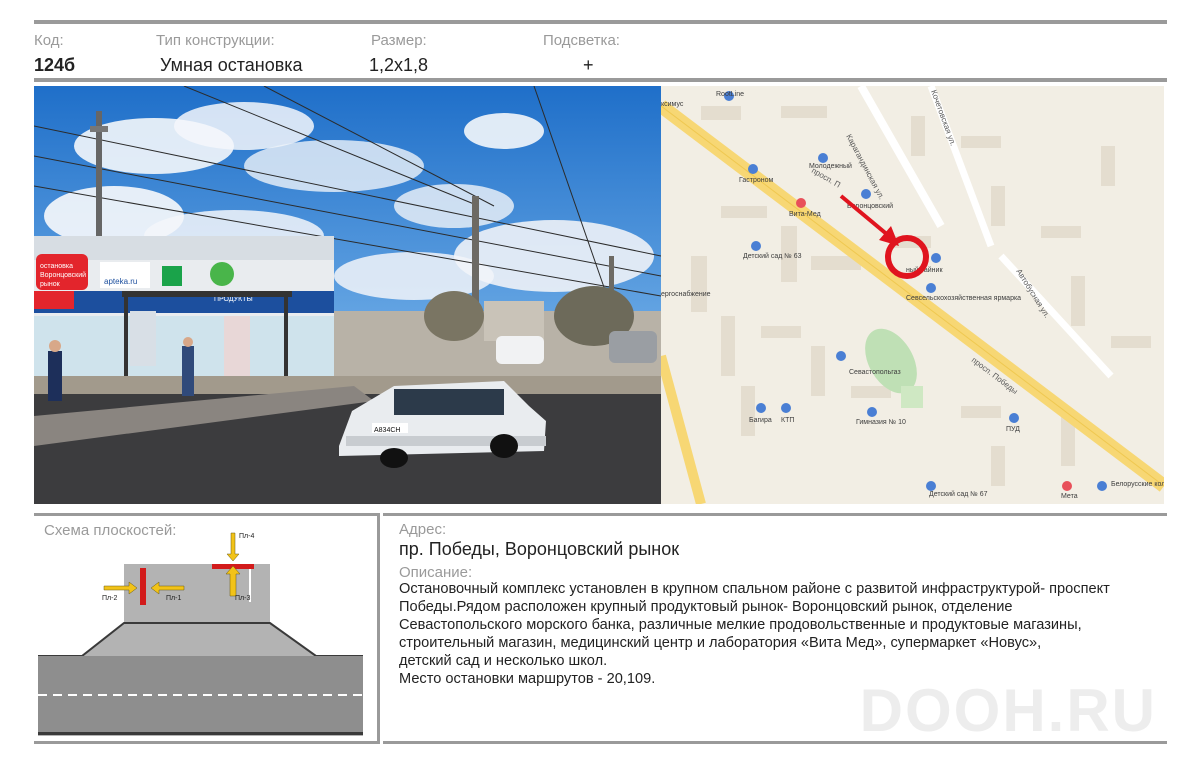 Image resolution: width=1200 pixels, height=768 pixels. What do you see at coordinates (387, 430) in the screenshot?
I see `plate-text: А834СН` at bounding box center [387, 430].